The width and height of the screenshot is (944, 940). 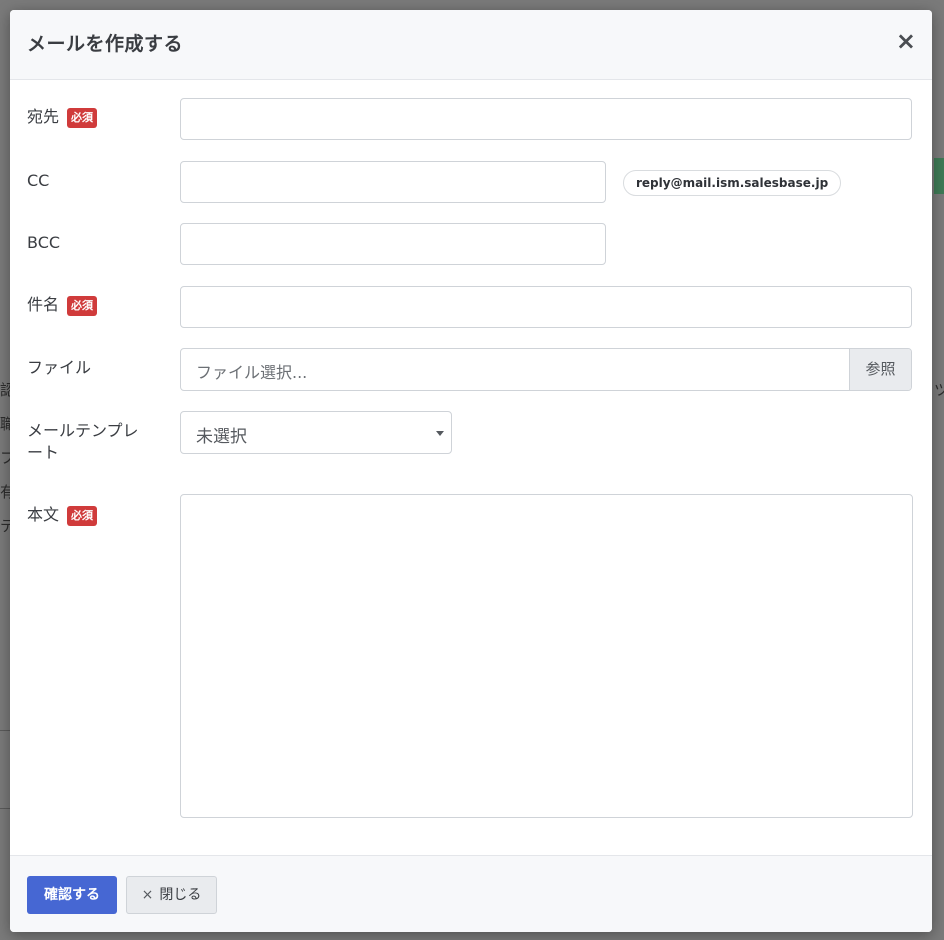 I want to click on background-green-button, so click(x=939, y=176).